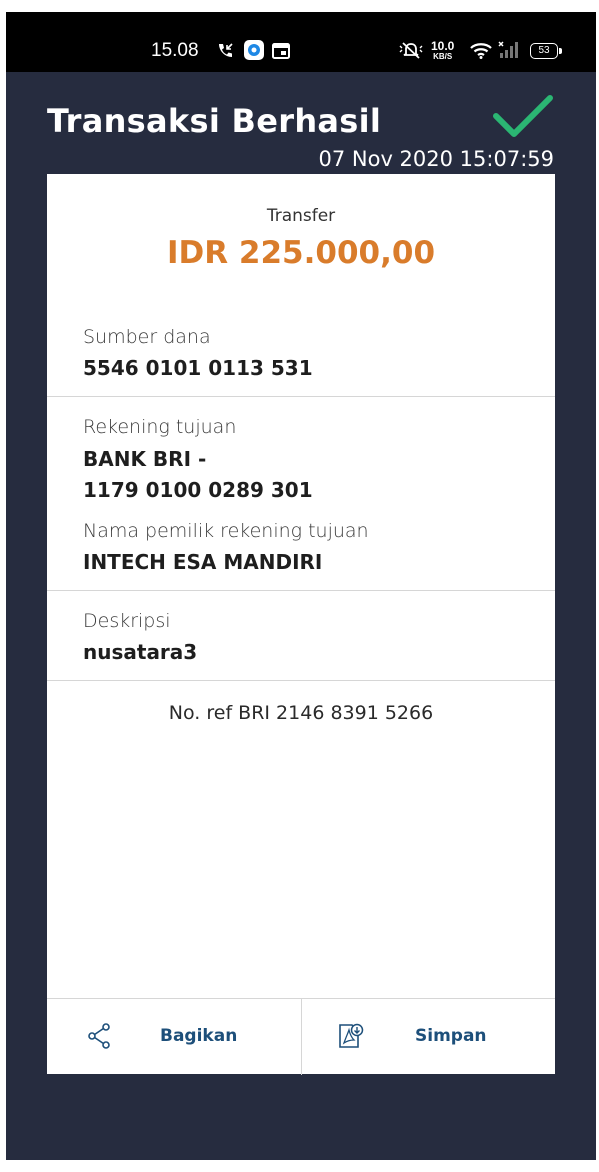 The height and width of the screenshot is (1172, 599). What do you see at coordinates (523, 119) in the screenshot?
I see `checkmark-icon` at bounding box center [523, 119].